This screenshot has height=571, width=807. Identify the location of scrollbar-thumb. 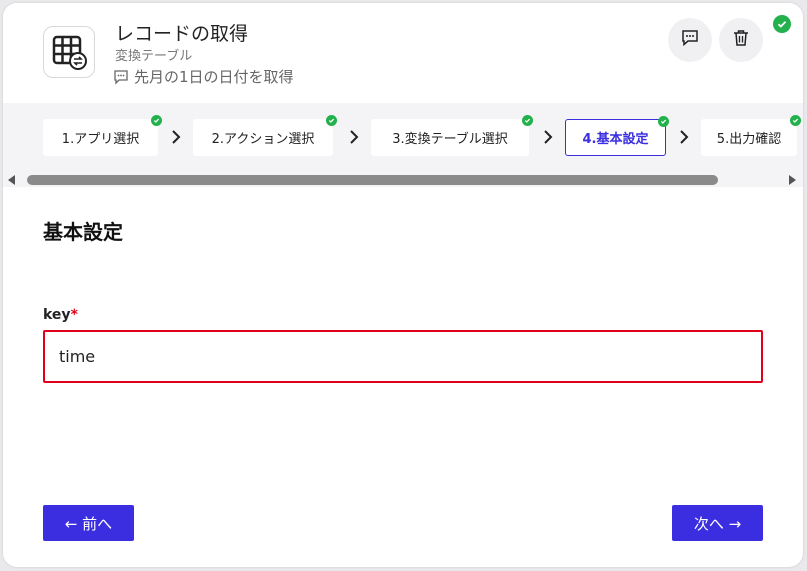
(372, 180).